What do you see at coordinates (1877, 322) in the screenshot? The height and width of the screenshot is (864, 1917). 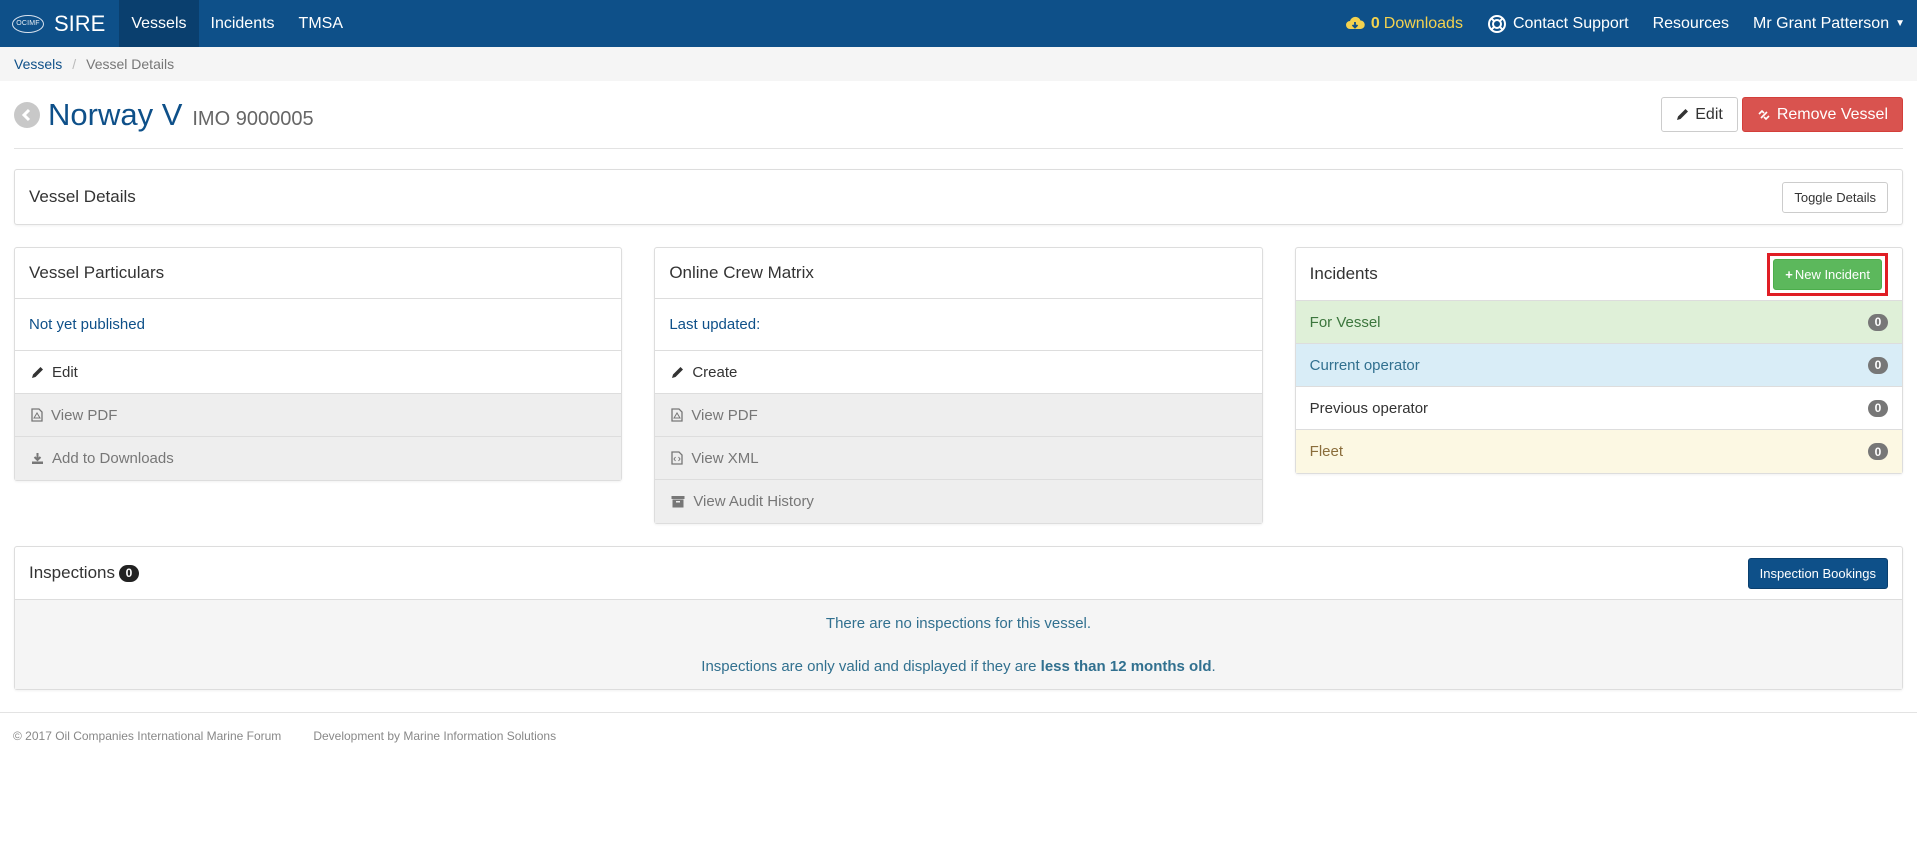 I see `incidents-for-vessel-count: 0` at bounding box center [1877, 322].